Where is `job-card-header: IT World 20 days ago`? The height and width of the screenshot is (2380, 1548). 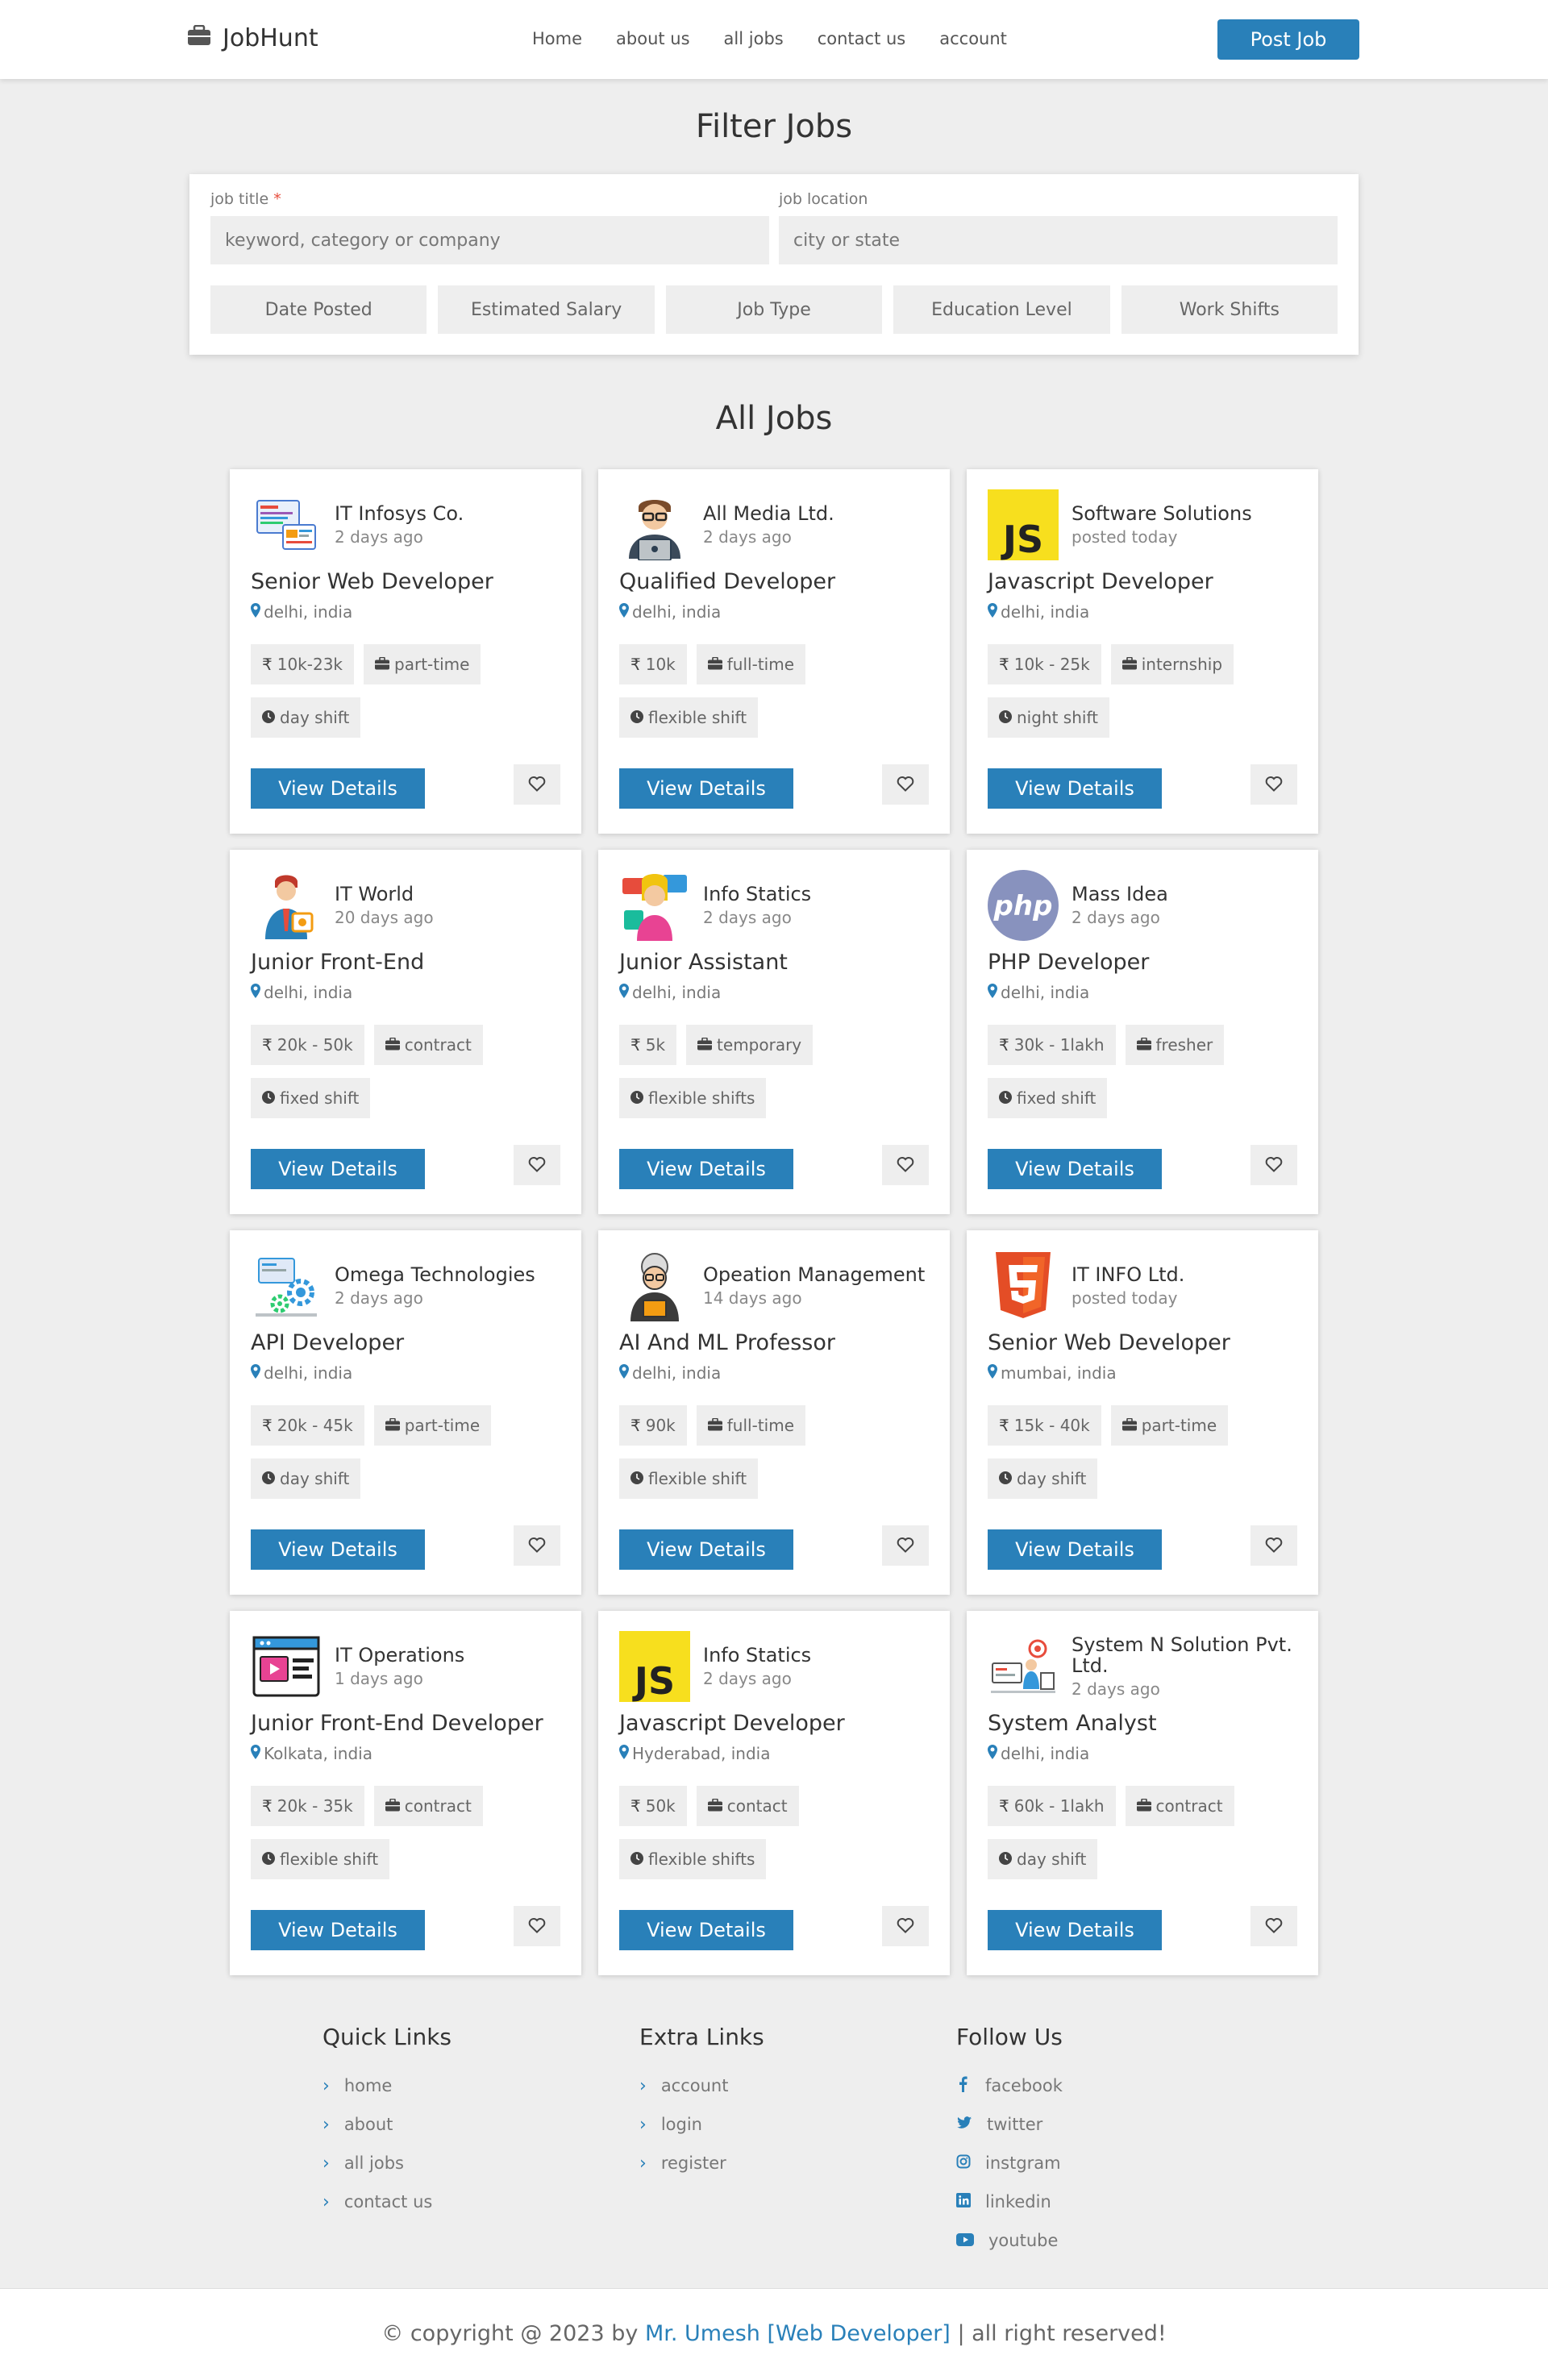
job-card-header: IT World 20 days ago is located at coordinates (405, 905).